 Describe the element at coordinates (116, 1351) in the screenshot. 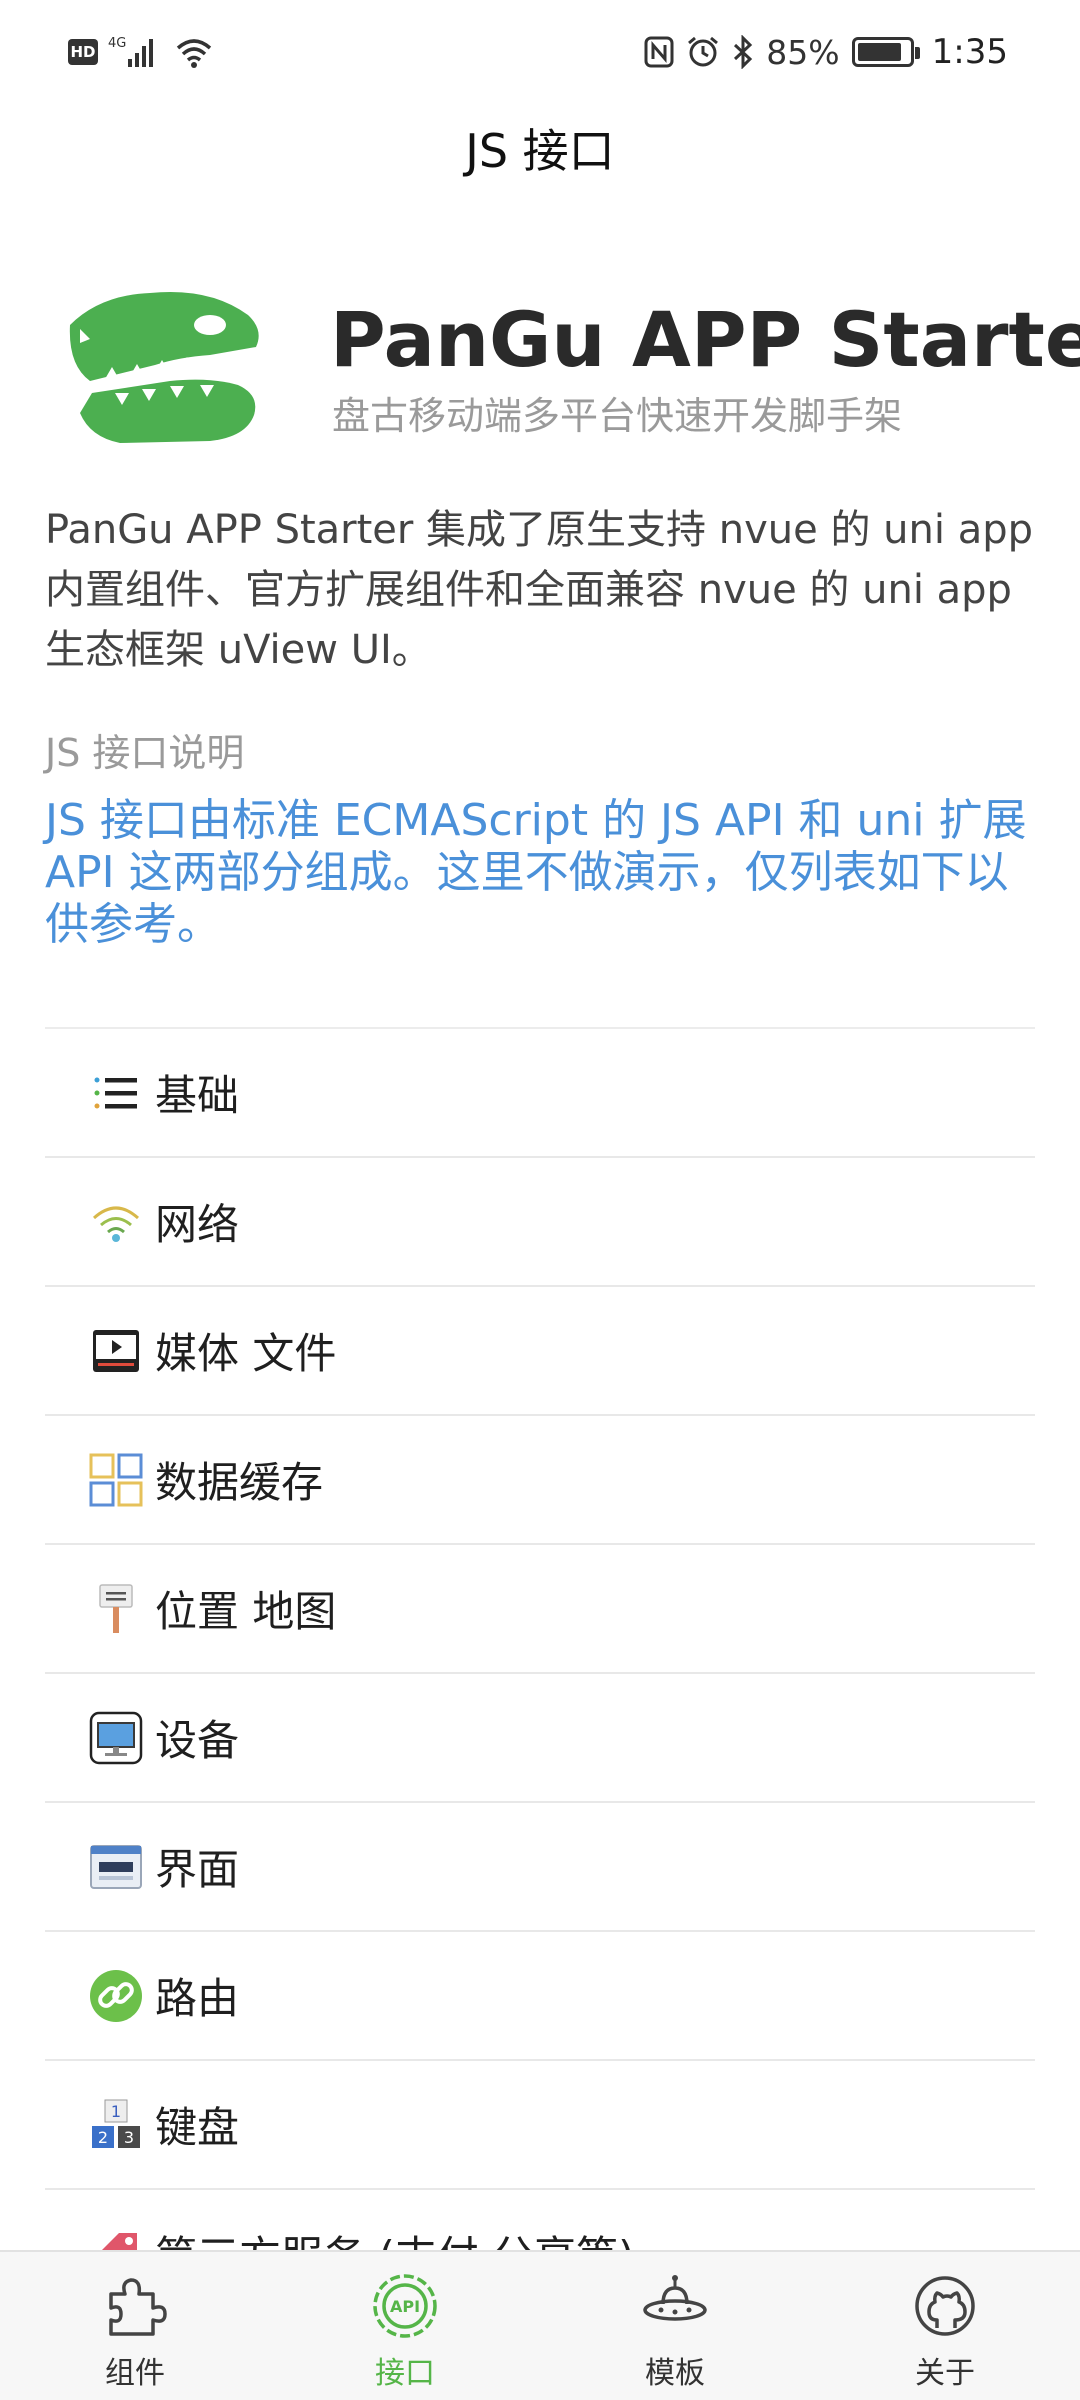

I see `media-player-icon` at that location.